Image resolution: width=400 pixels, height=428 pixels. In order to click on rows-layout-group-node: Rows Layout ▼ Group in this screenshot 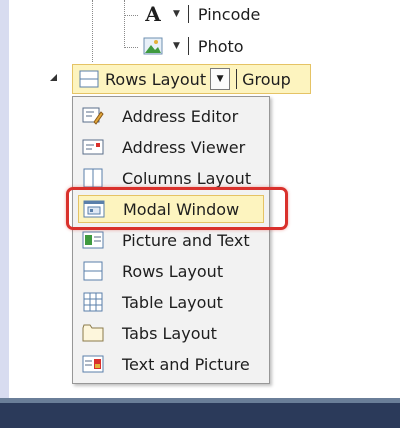, I will do `click(191, 79)`.